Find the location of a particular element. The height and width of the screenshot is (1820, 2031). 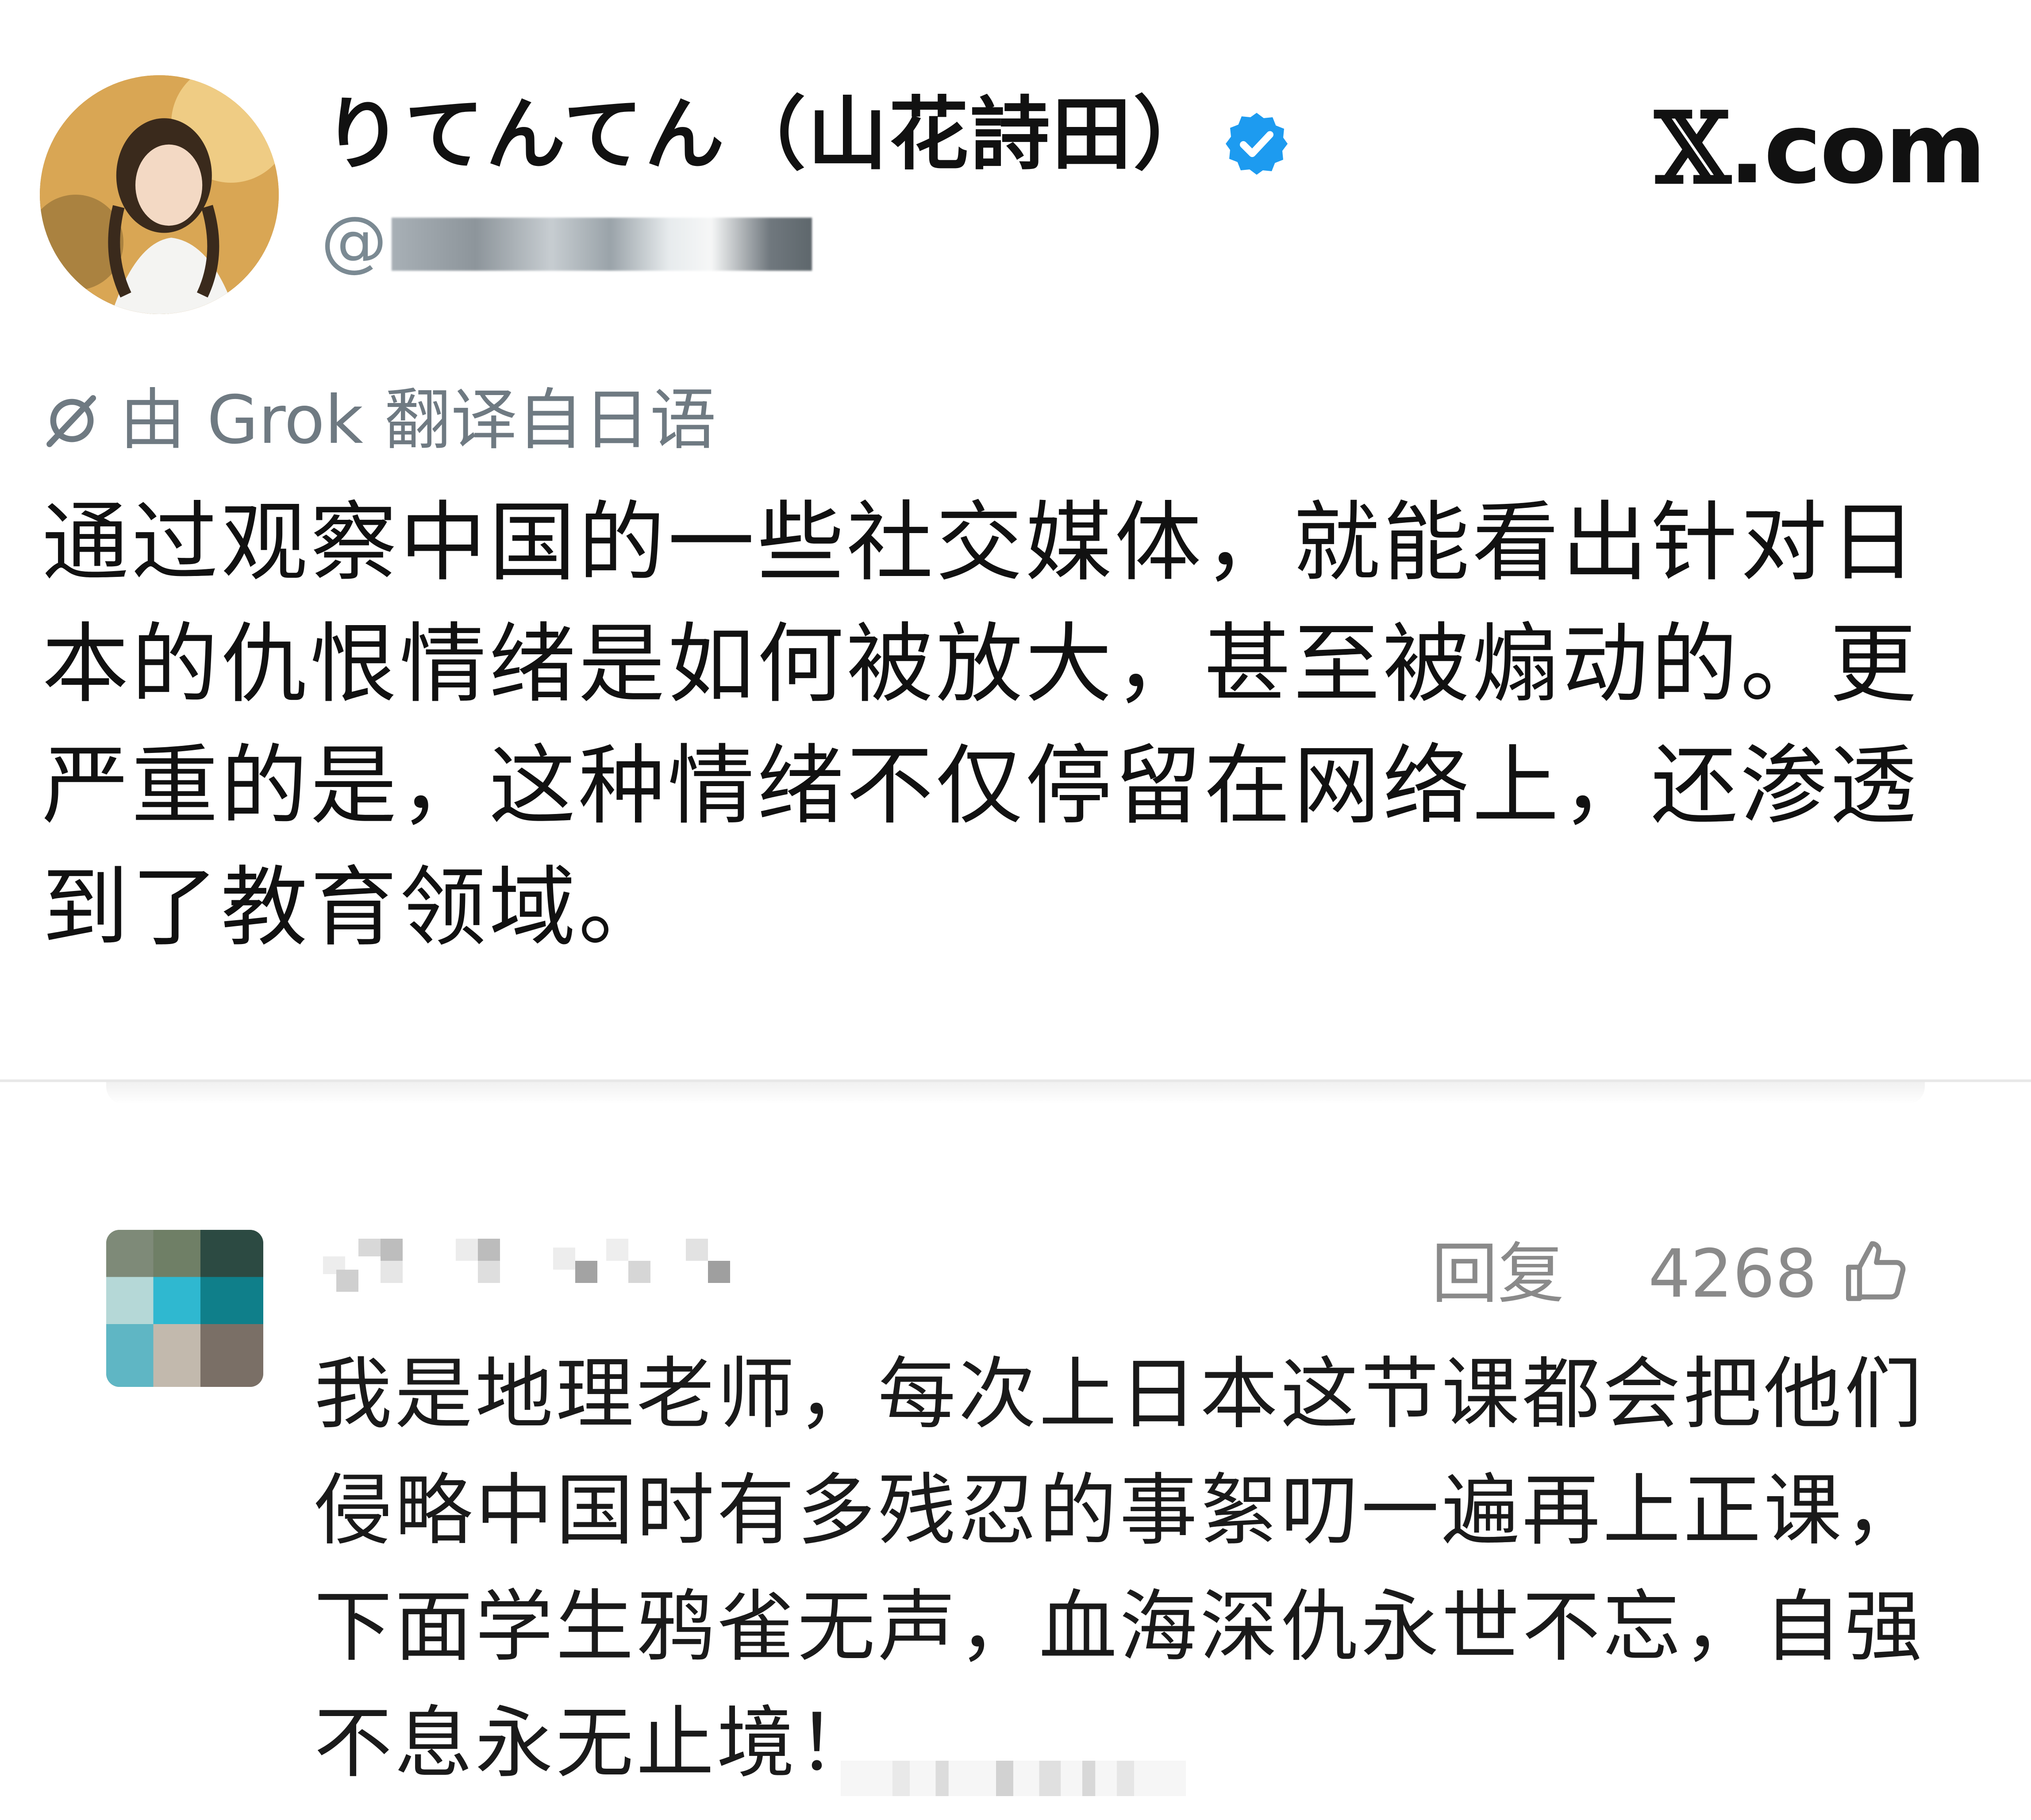

handle-redaction is located at coordinates (602, 245).